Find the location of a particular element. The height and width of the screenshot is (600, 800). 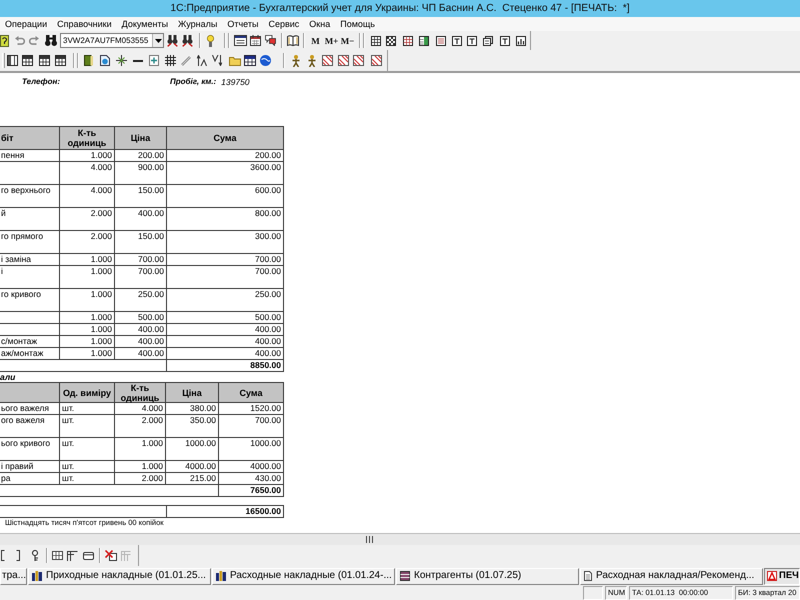

dropdown-button is located at coordinates (157, 40).